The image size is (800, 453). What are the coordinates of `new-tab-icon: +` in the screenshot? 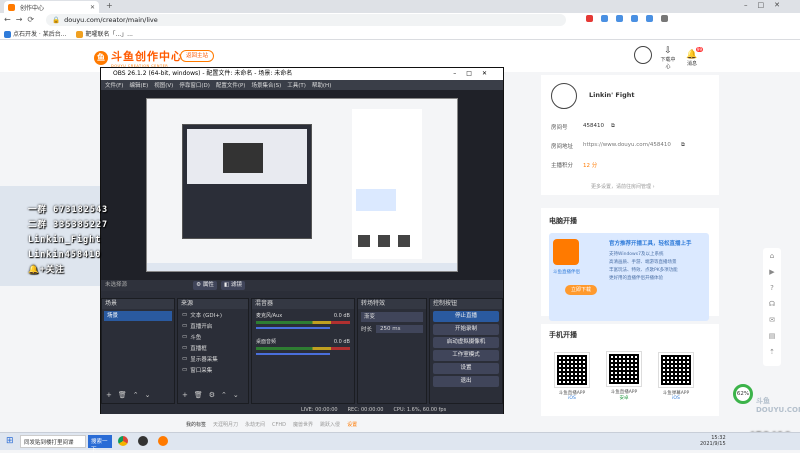 It's located at (109, 5).